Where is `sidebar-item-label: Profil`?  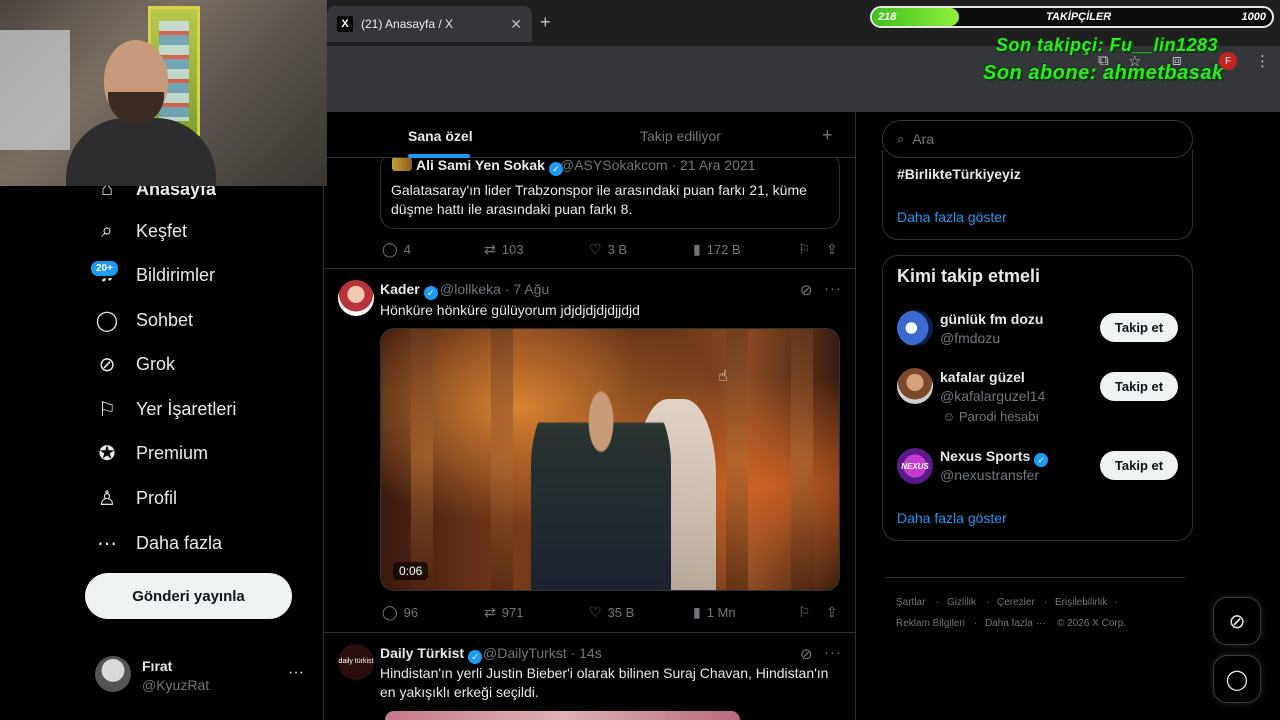 sidebar-item-label: Profil is located at coordinates (157, 497).